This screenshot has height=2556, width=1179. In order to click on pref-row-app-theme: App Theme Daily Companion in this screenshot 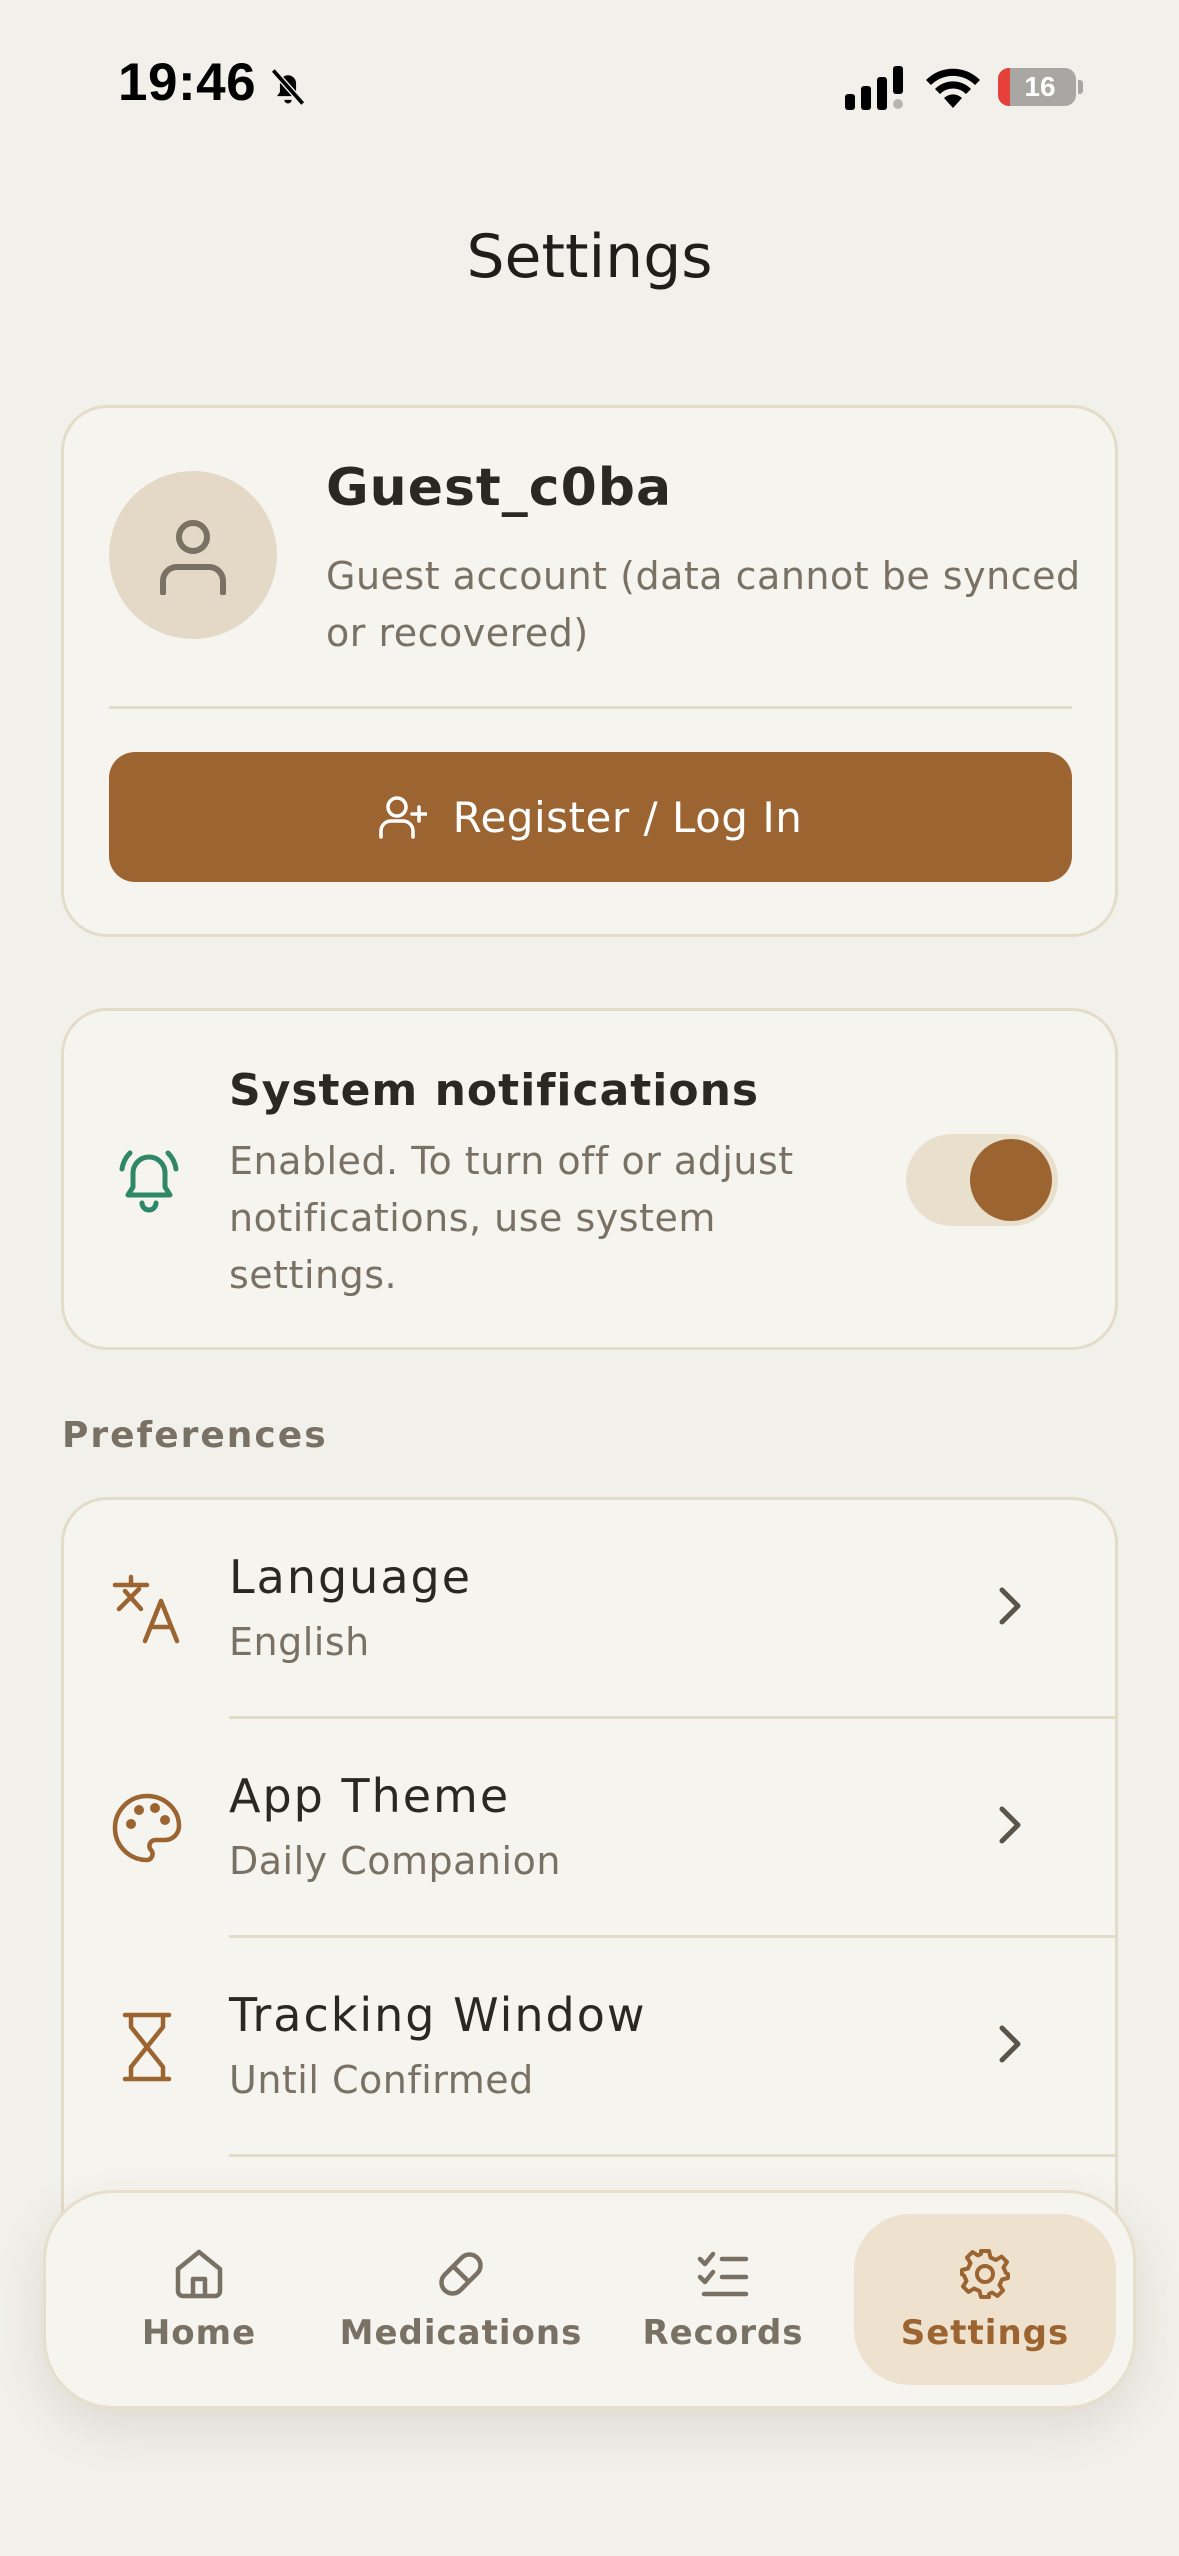, I will do `click(589, 1828)`.